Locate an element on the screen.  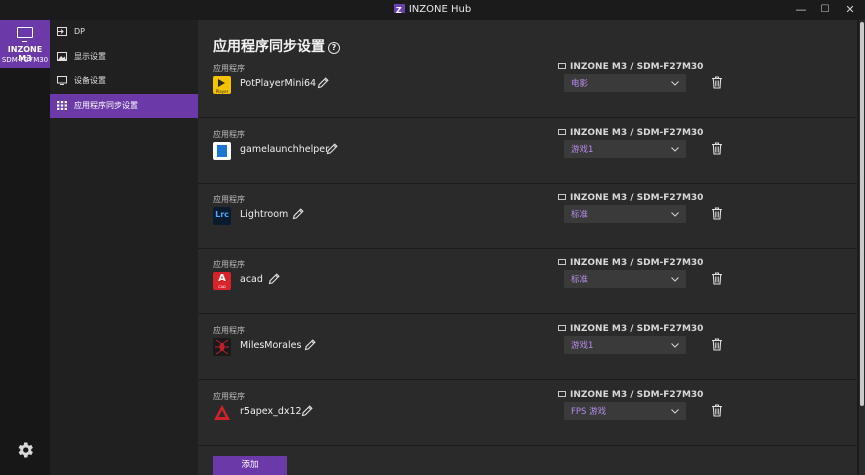
apex-logo-icon is located at coordinates (222, 412).